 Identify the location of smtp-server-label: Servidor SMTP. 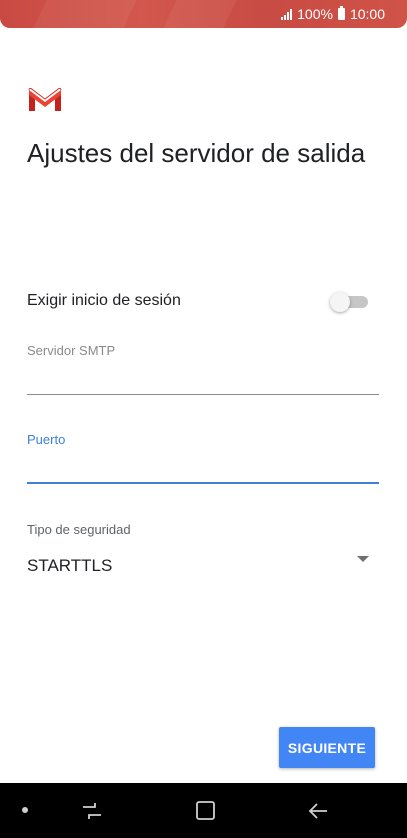
(71, 350).